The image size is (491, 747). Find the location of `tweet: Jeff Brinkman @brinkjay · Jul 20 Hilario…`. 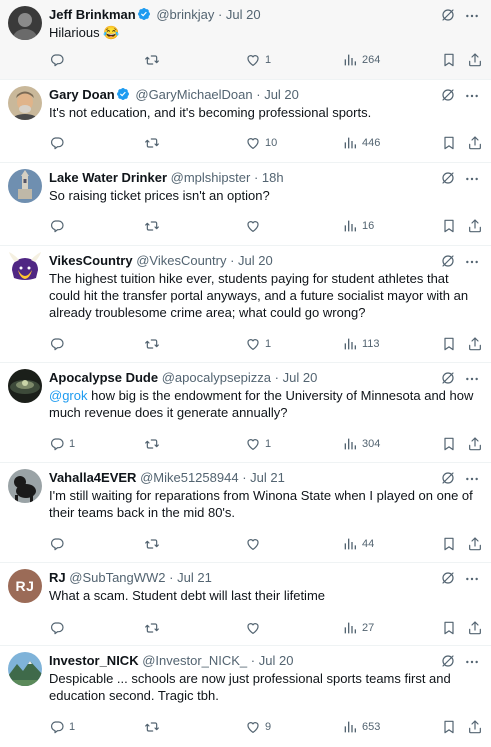

tweet: Jeff Brinkman @brinkjay · Jul 20 Hilario… is located at coordinates (245, 40).